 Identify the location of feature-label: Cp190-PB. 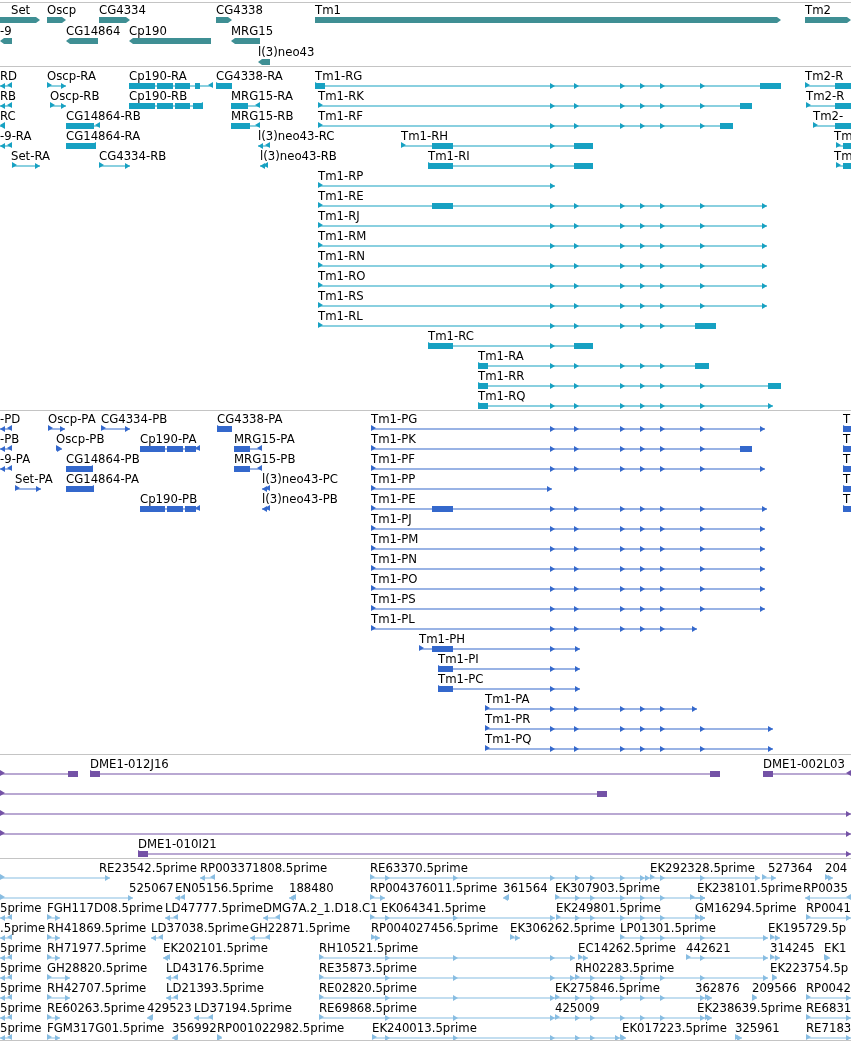
(169, 499).